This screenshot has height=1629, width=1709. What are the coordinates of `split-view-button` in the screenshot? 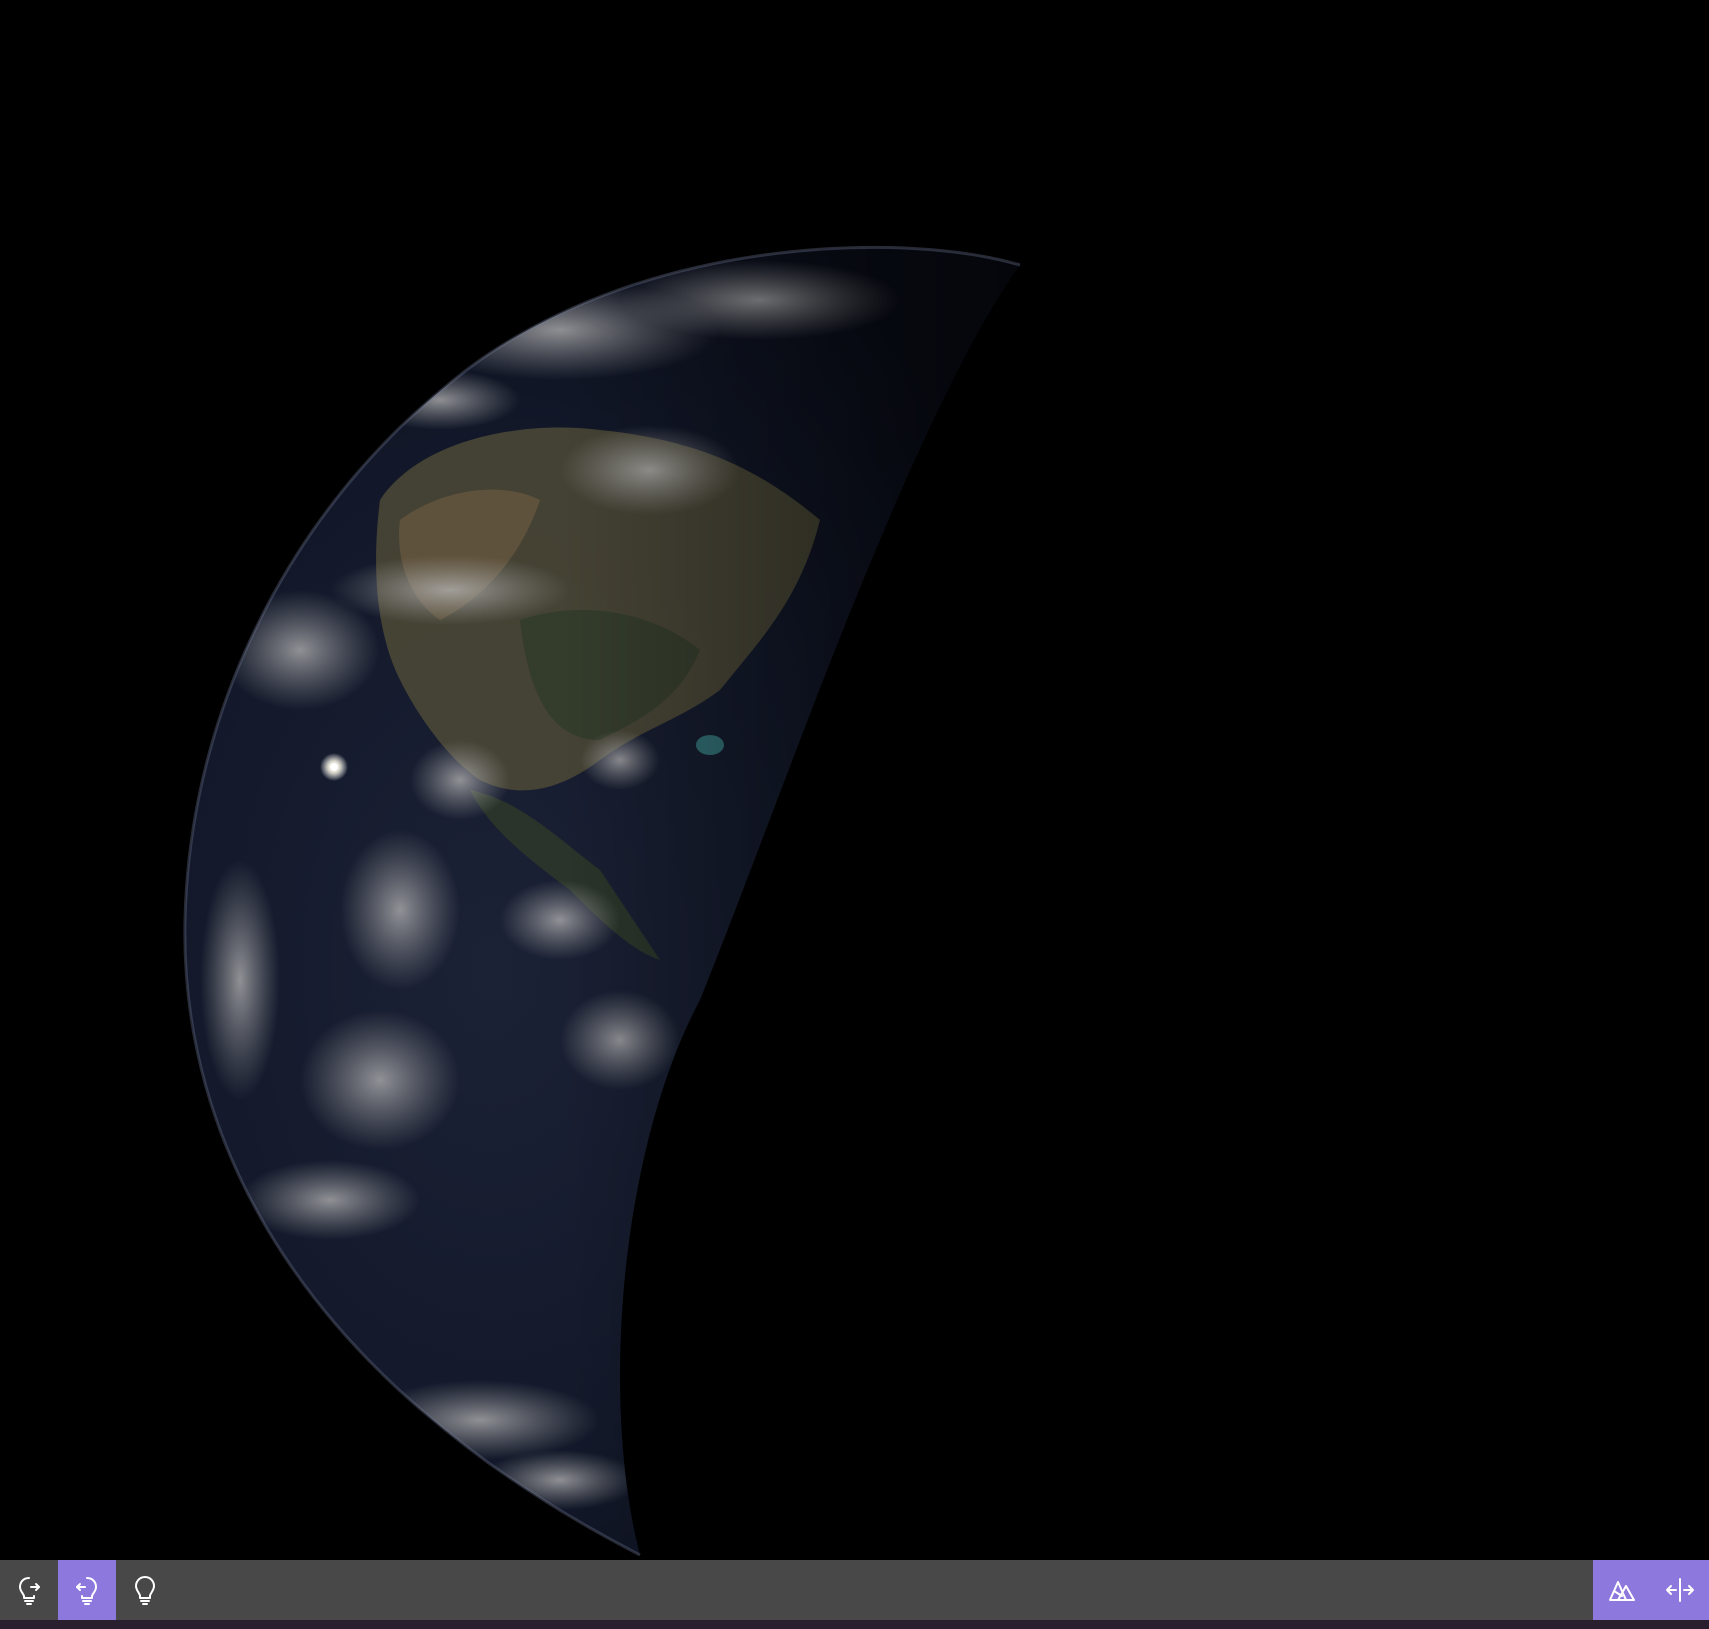 It's located at (1680, 1590).